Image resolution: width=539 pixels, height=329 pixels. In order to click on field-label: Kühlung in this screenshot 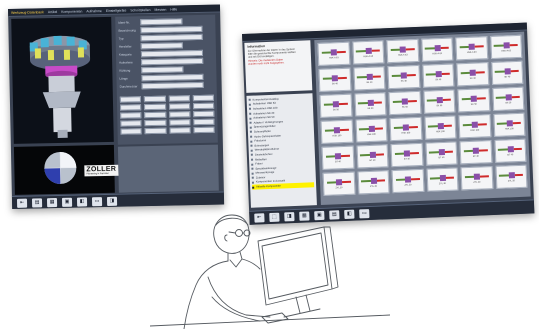, I will do `click(125, 70)`.